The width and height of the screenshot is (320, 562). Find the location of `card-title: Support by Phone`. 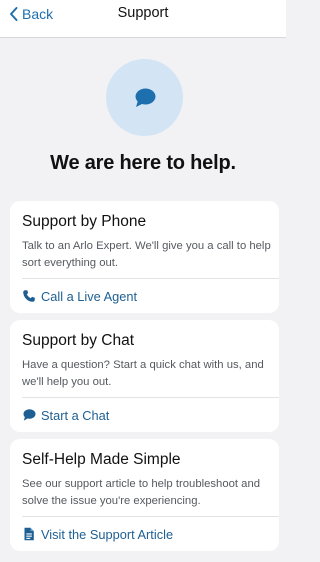

card-title: Support by Phone is located at coordinates (84, 221).